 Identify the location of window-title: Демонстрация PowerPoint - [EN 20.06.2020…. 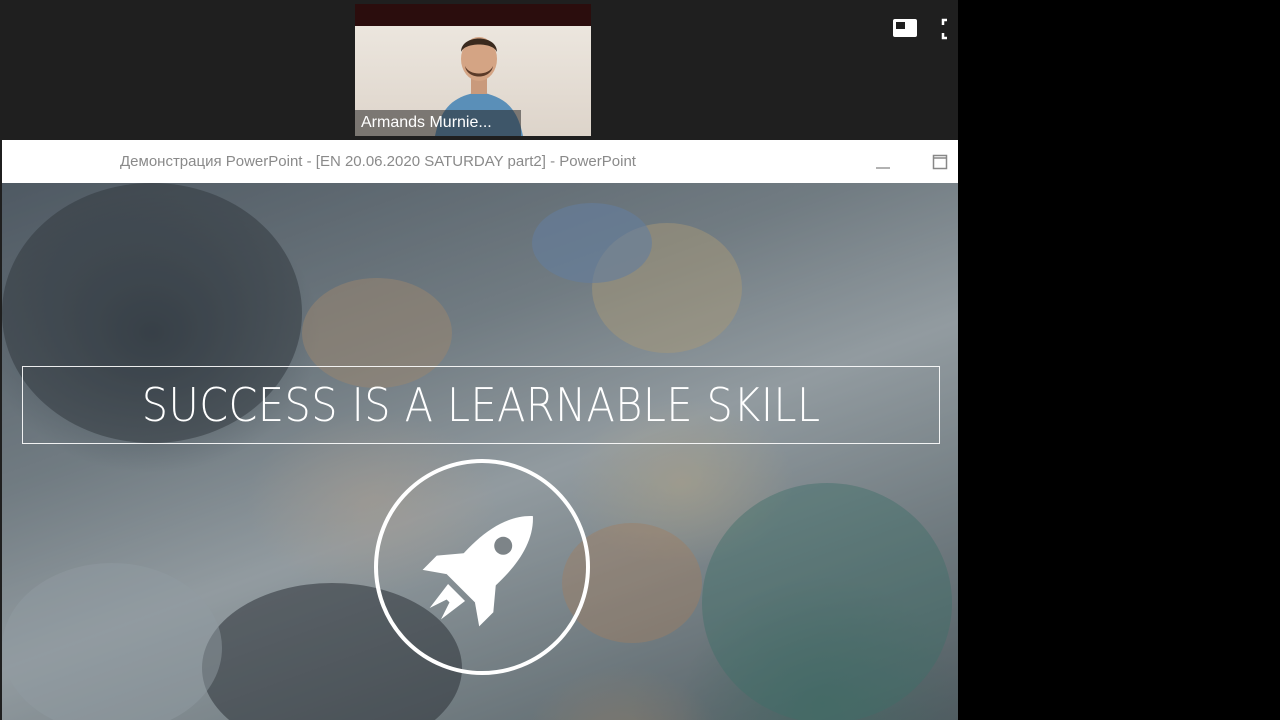
(378, 161).